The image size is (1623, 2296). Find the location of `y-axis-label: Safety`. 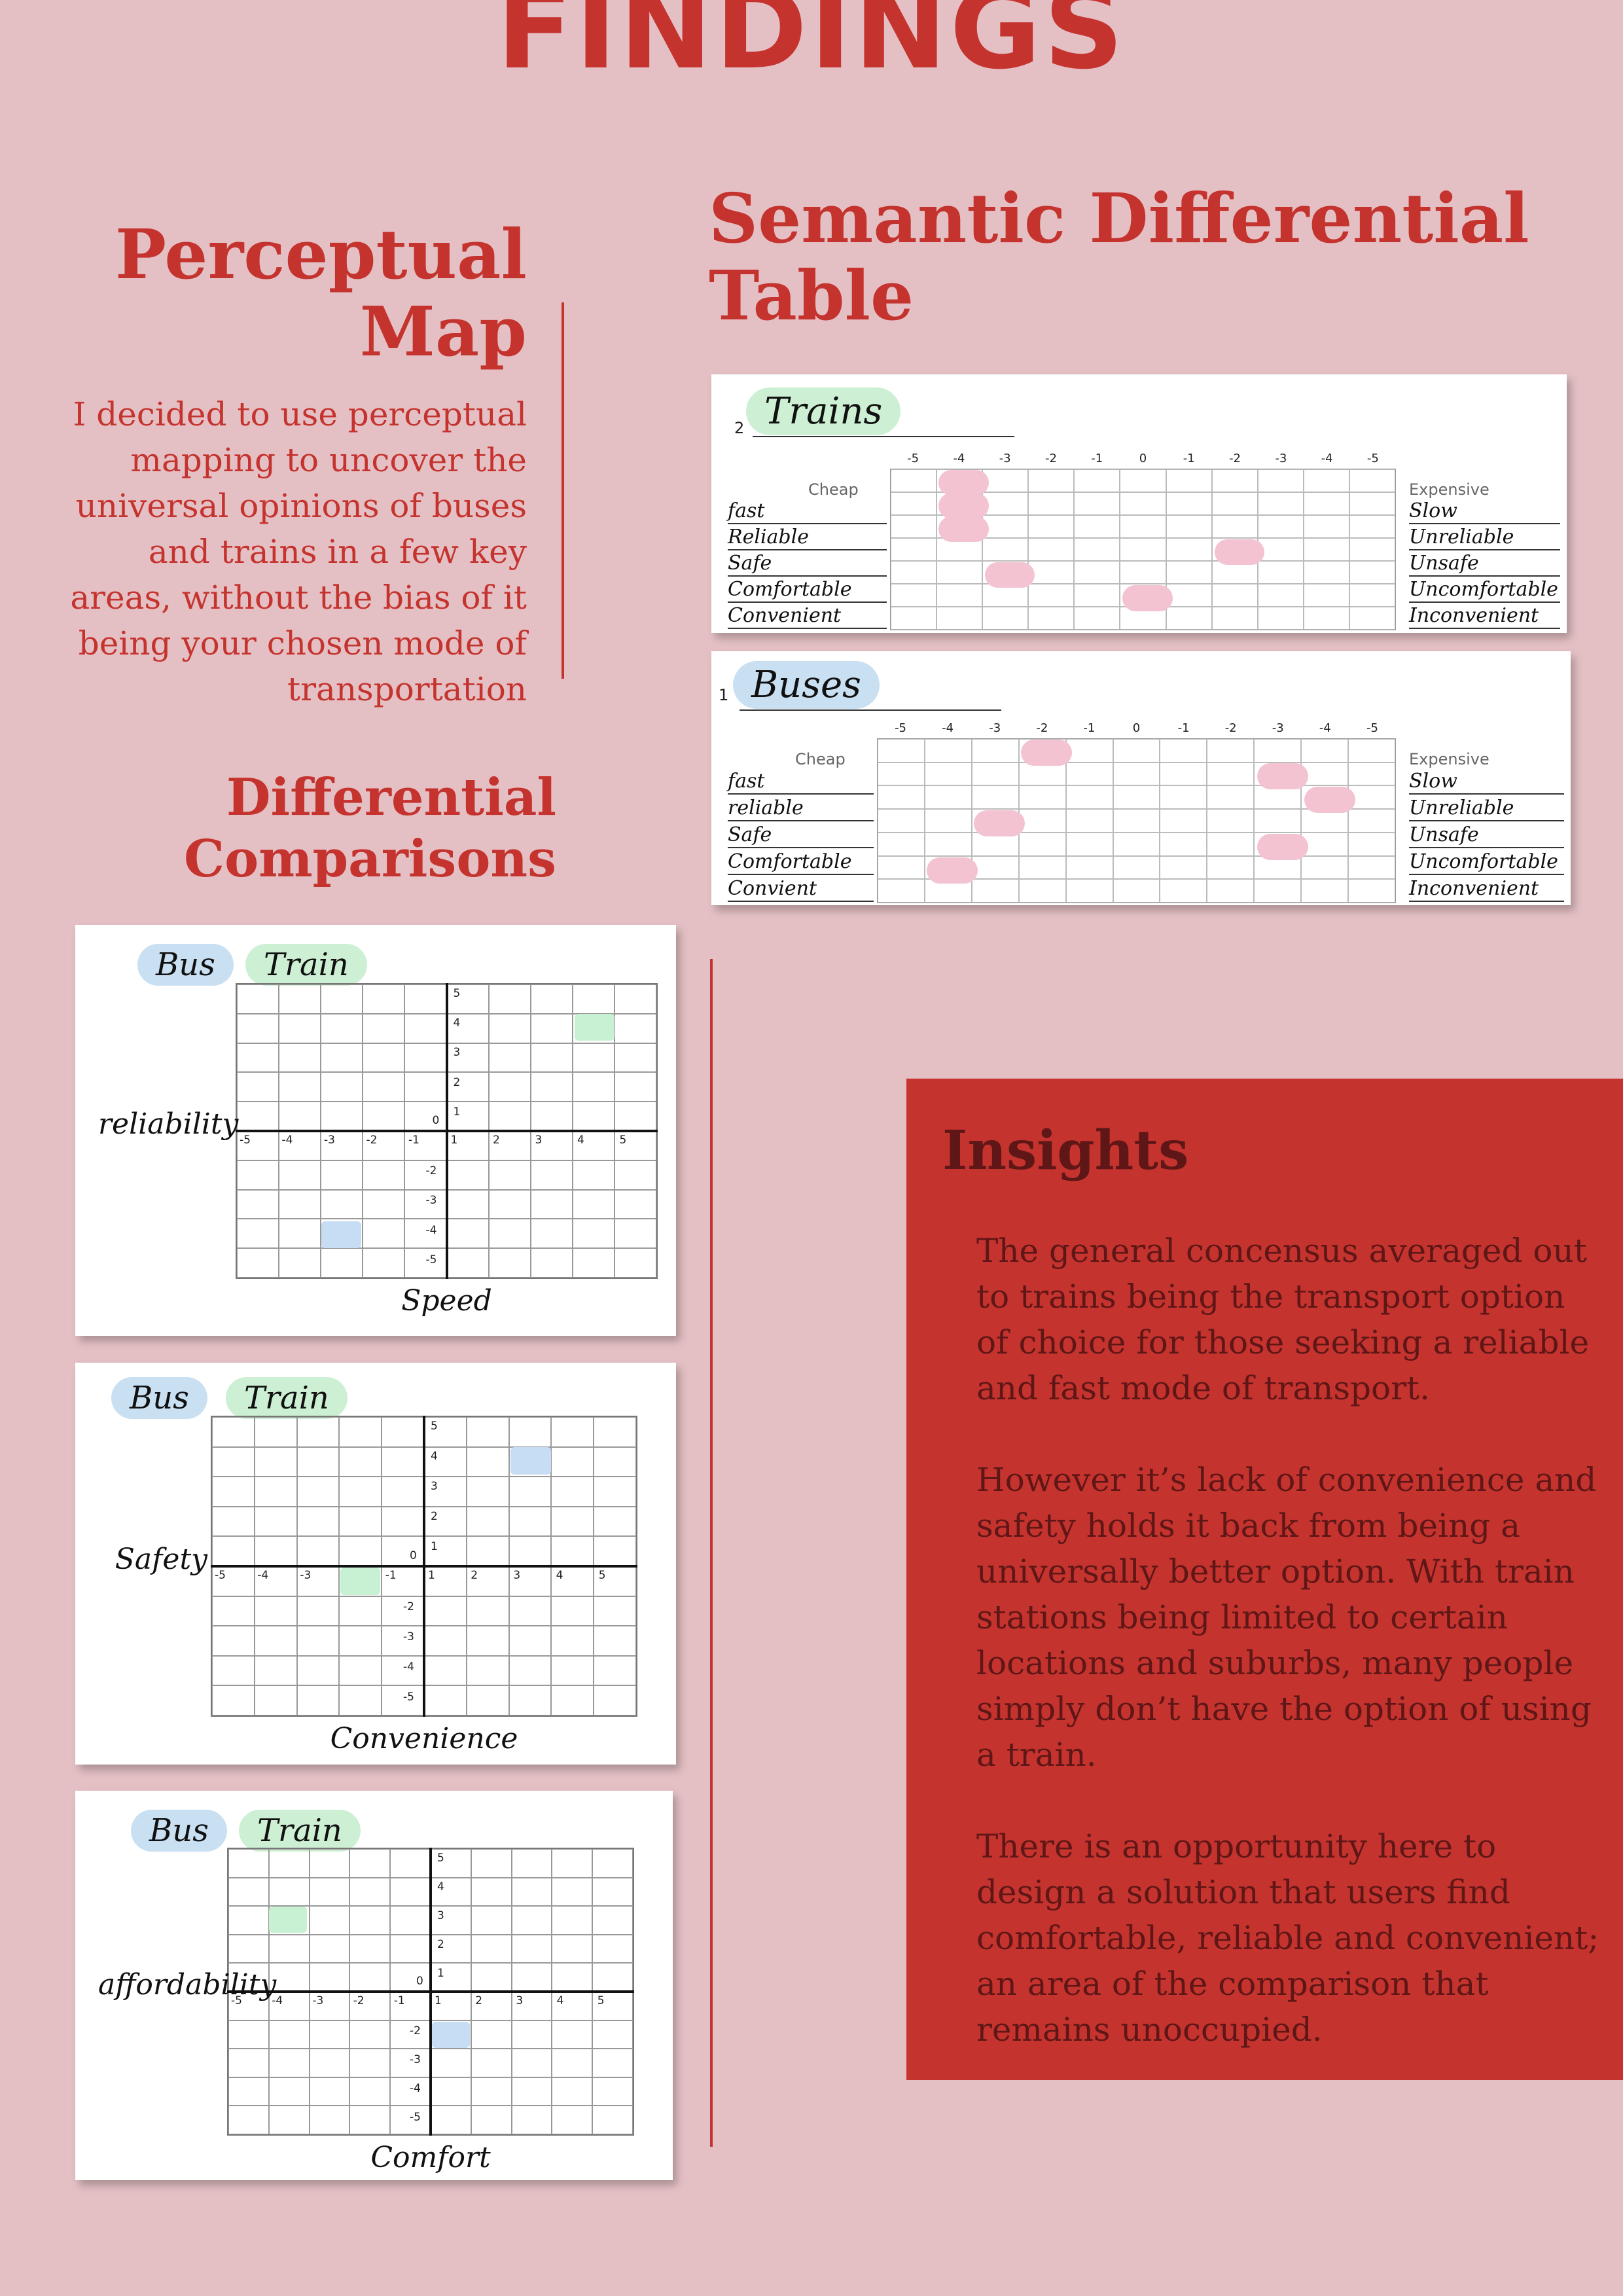

y-axis-label: Safety is located at coordinates (161, 1559).